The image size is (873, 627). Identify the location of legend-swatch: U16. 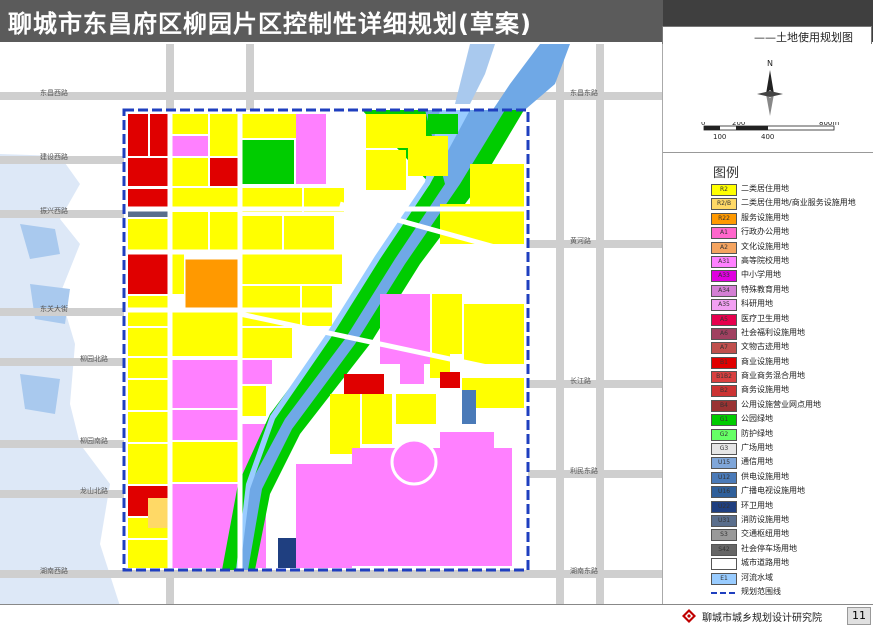
(724, 492).